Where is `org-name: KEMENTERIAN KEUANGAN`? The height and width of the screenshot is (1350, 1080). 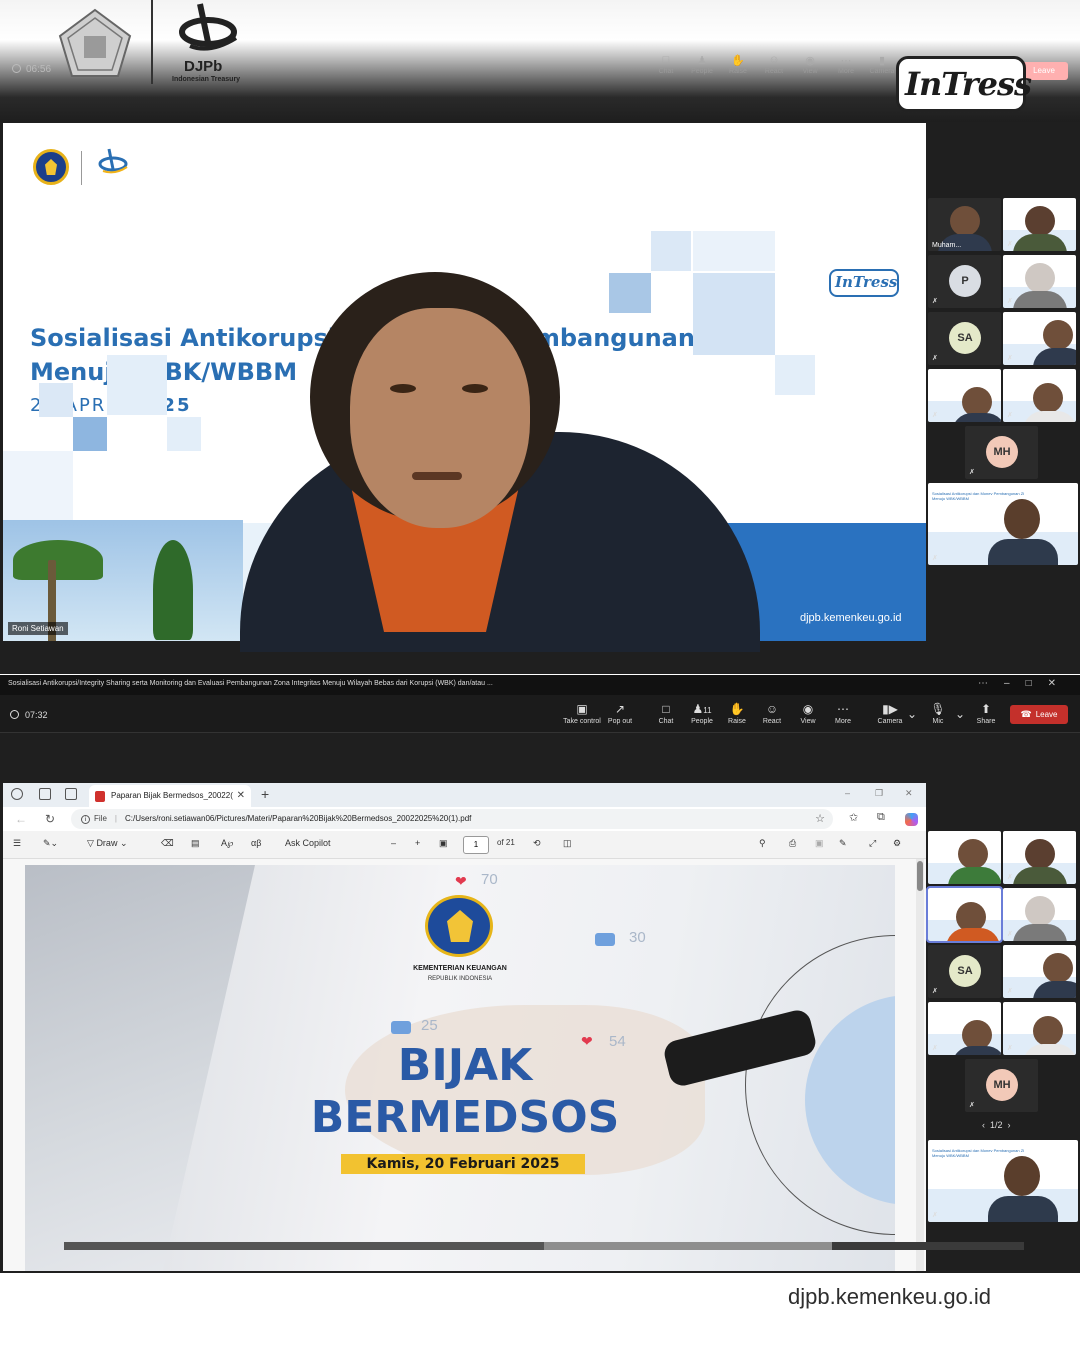
org-name: KEMENTERIAN KEUANGAN is located at coordinates (460, 968).